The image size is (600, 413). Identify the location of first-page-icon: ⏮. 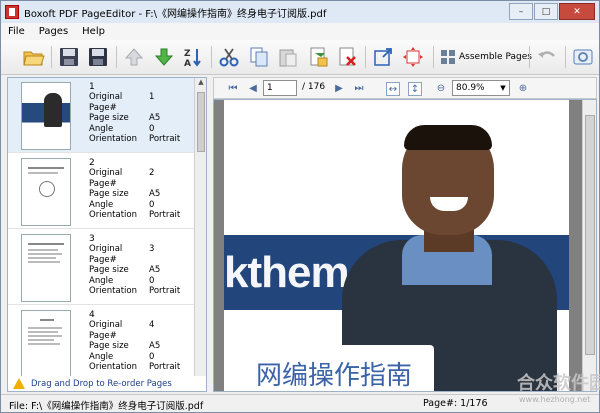
(233, 89).